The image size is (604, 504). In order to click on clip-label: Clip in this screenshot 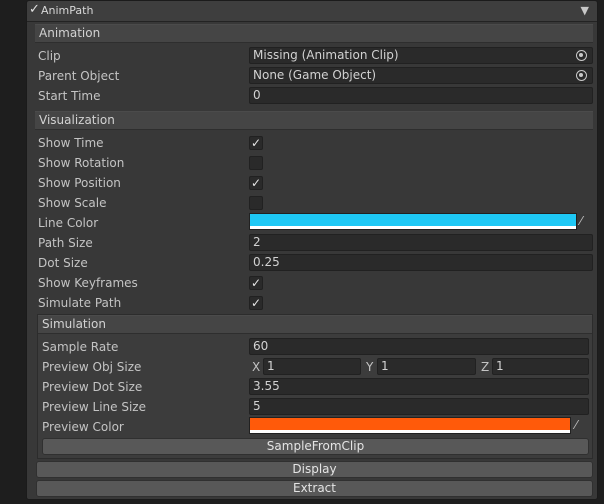, I will do `click(49, 56)`.